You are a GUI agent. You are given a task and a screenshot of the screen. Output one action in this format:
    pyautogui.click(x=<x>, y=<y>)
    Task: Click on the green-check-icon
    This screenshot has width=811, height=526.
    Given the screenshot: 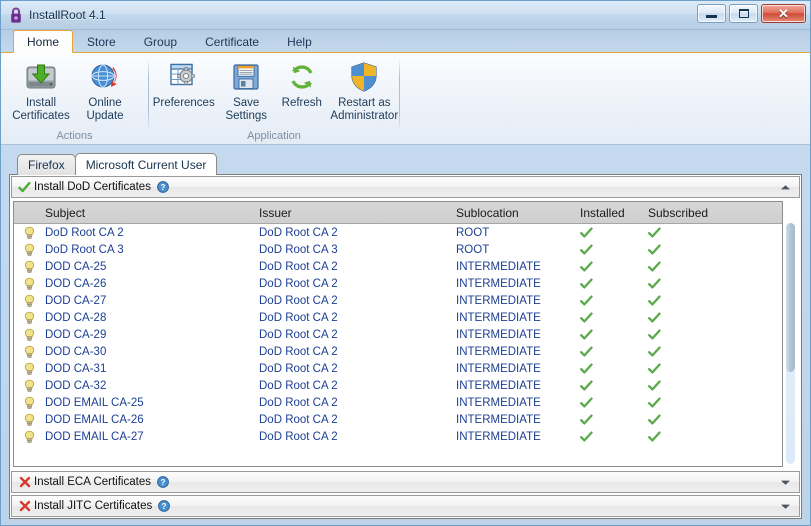 What is the action you would take?
    pyautogui.click(x=24, y=187)
    